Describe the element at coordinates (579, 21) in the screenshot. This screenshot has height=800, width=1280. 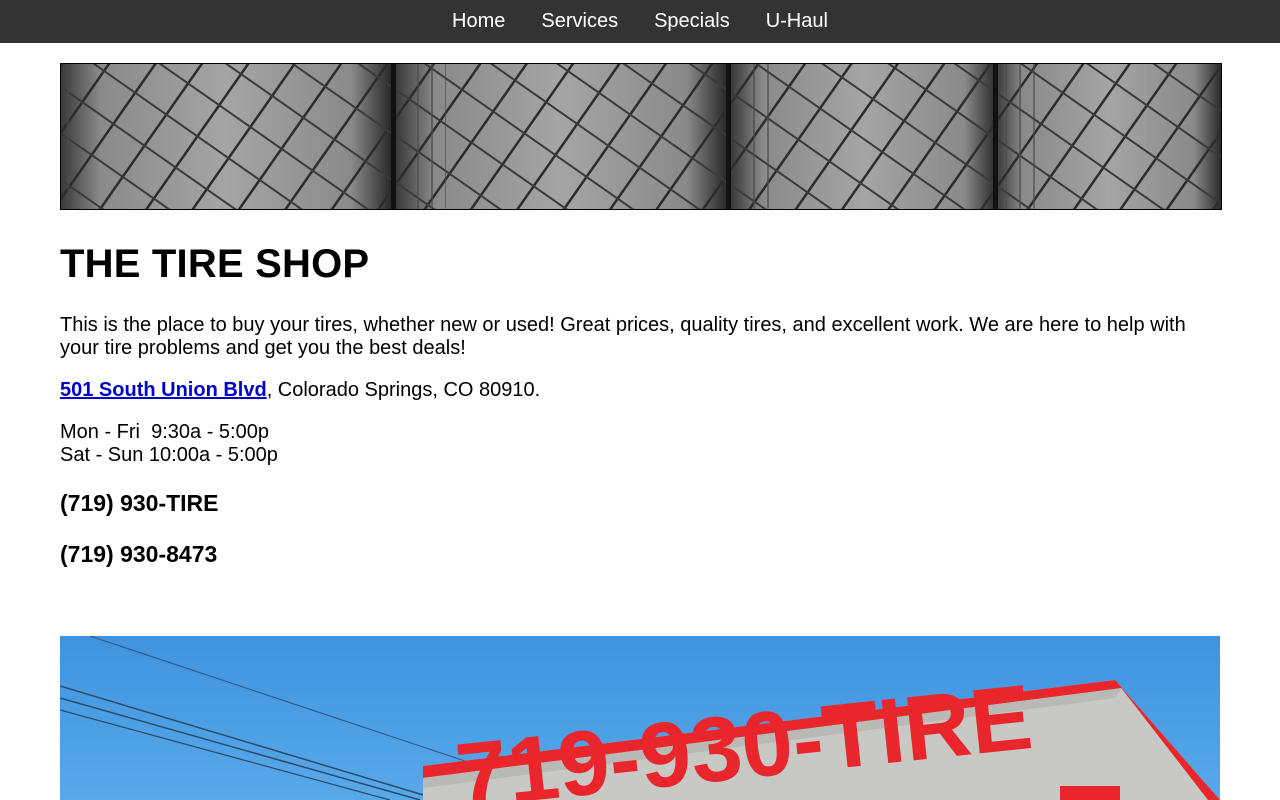
I see `nav-services-link: Services` at that location.